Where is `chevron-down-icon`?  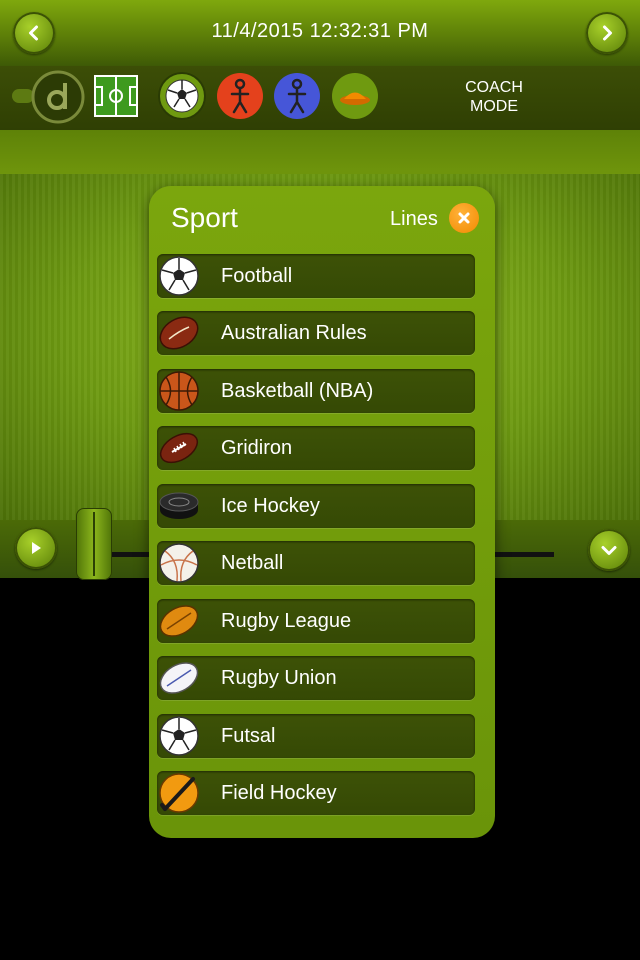
chevron-down-icon is located at coordinates (609, 550).